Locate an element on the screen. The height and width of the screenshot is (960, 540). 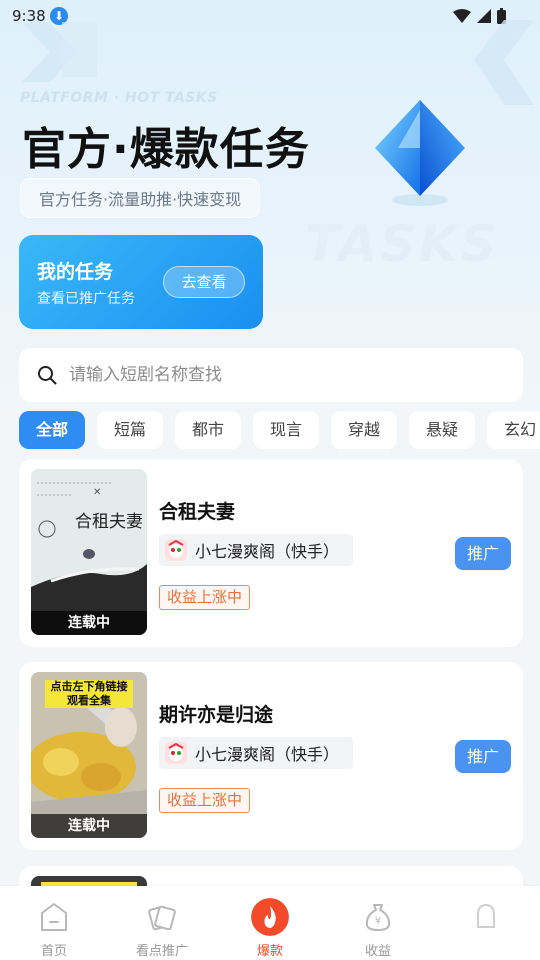
header-watermark: PLATFORM · HOT TASKS is located at coordinates (119, 98).